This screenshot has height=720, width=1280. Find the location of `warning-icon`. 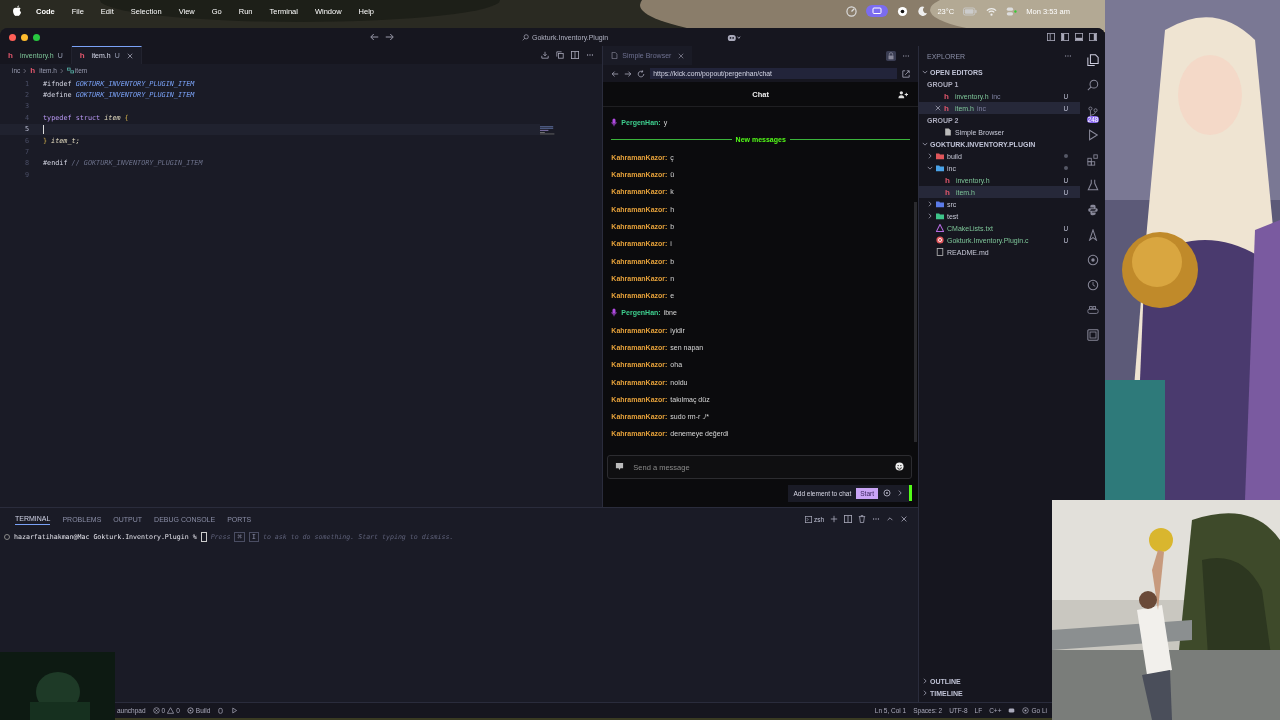

warning-icon is located at coordinates (171, 710).